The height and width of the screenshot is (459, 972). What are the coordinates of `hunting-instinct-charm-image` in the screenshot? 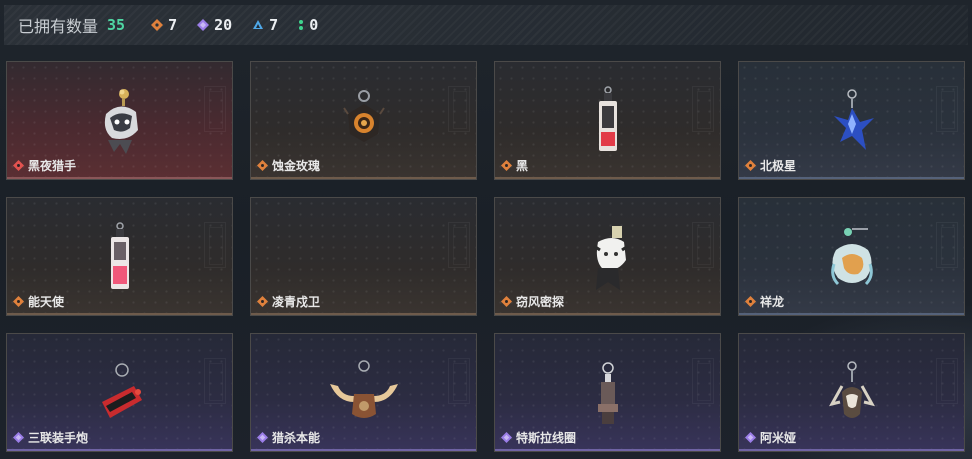 It's located at (363, 389).